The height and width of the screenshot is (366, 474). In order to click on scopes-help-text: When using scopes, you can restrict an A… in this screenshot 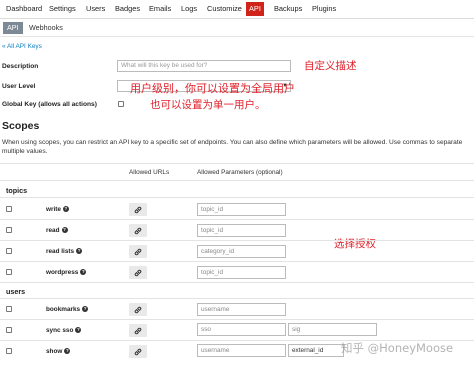, I will do `click(232, 147)`.